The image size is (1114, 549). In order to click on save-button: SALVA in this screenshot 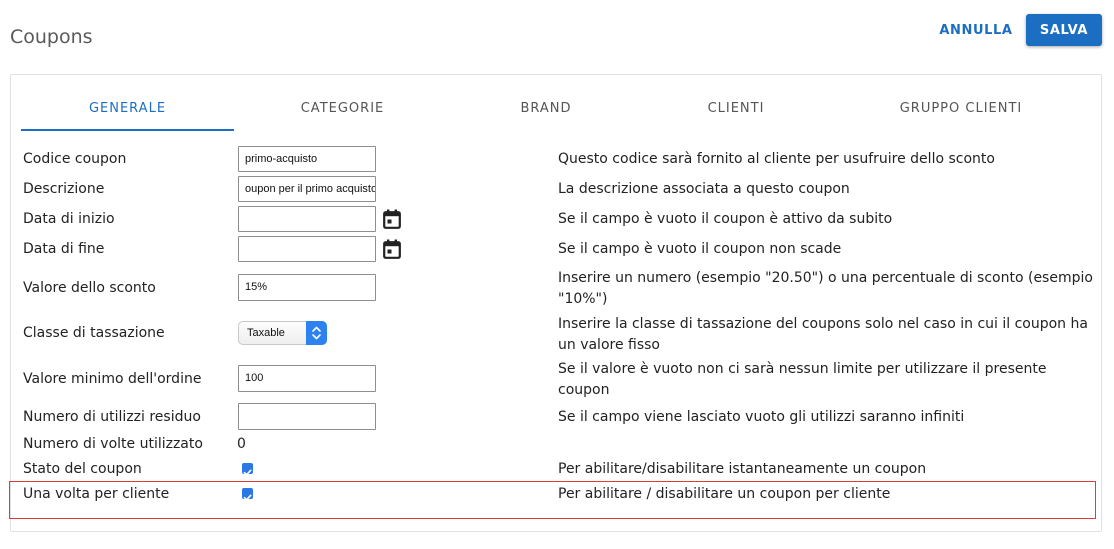, I will do `click(1064, 30)`.